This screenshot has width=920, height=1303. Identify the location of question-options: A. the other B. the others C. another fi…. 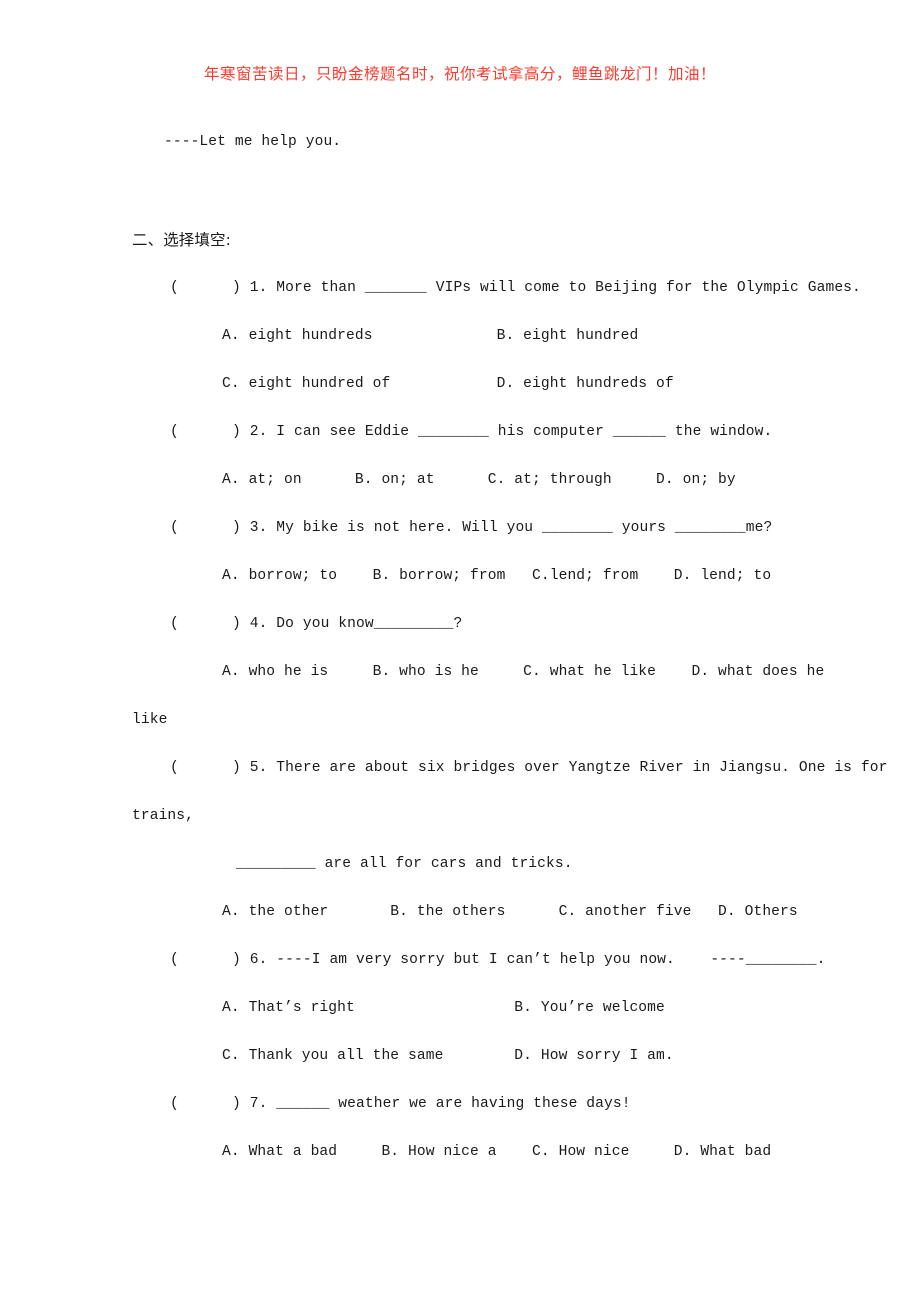
(510, 912).